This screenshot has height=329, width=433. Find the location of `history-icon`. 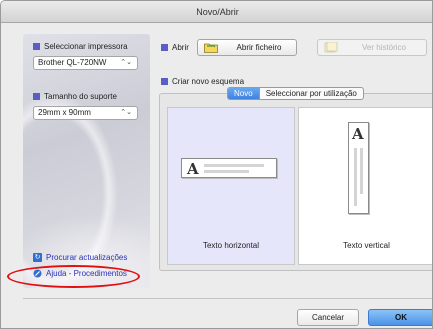

history-icon is located at coordinates (331, 47).